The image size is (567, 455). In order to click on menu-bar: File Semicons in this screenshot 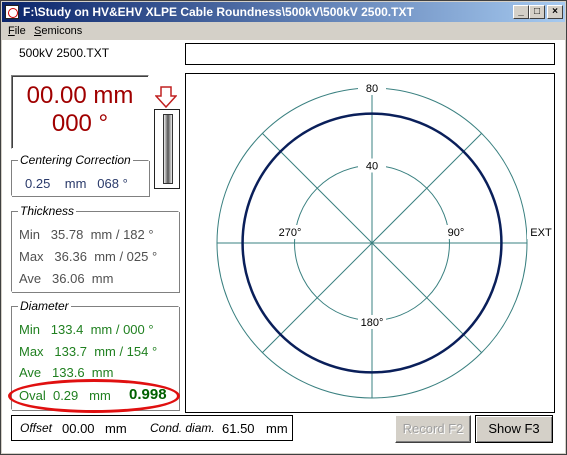, I will do `click(283, 31)`.